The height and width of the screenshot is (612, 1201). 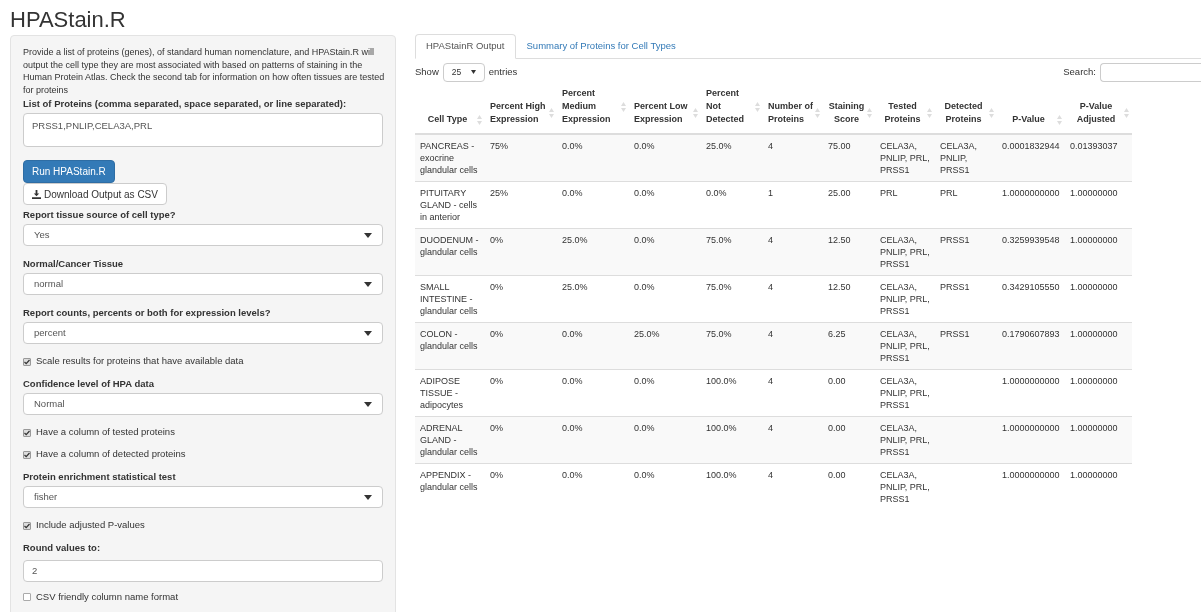 I want to click on column-header: Tested Proteins, so click(x=902, y=113).